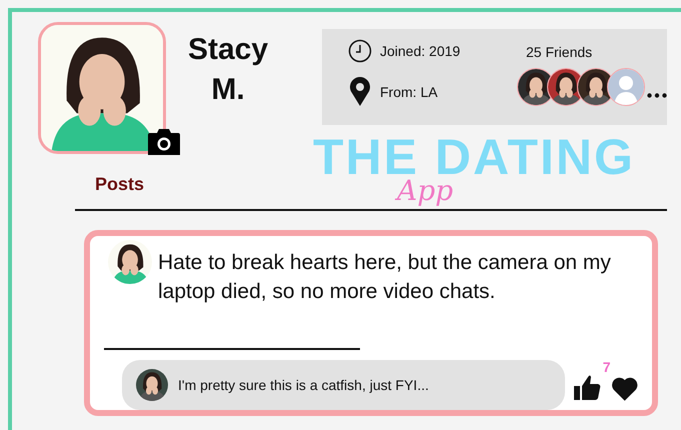 Image resolution: width=681 pixels, height=430 pixels. Describe the element at coordinates (228, 50) in the screenshot. I see `profile-name: Stacy` at that location.